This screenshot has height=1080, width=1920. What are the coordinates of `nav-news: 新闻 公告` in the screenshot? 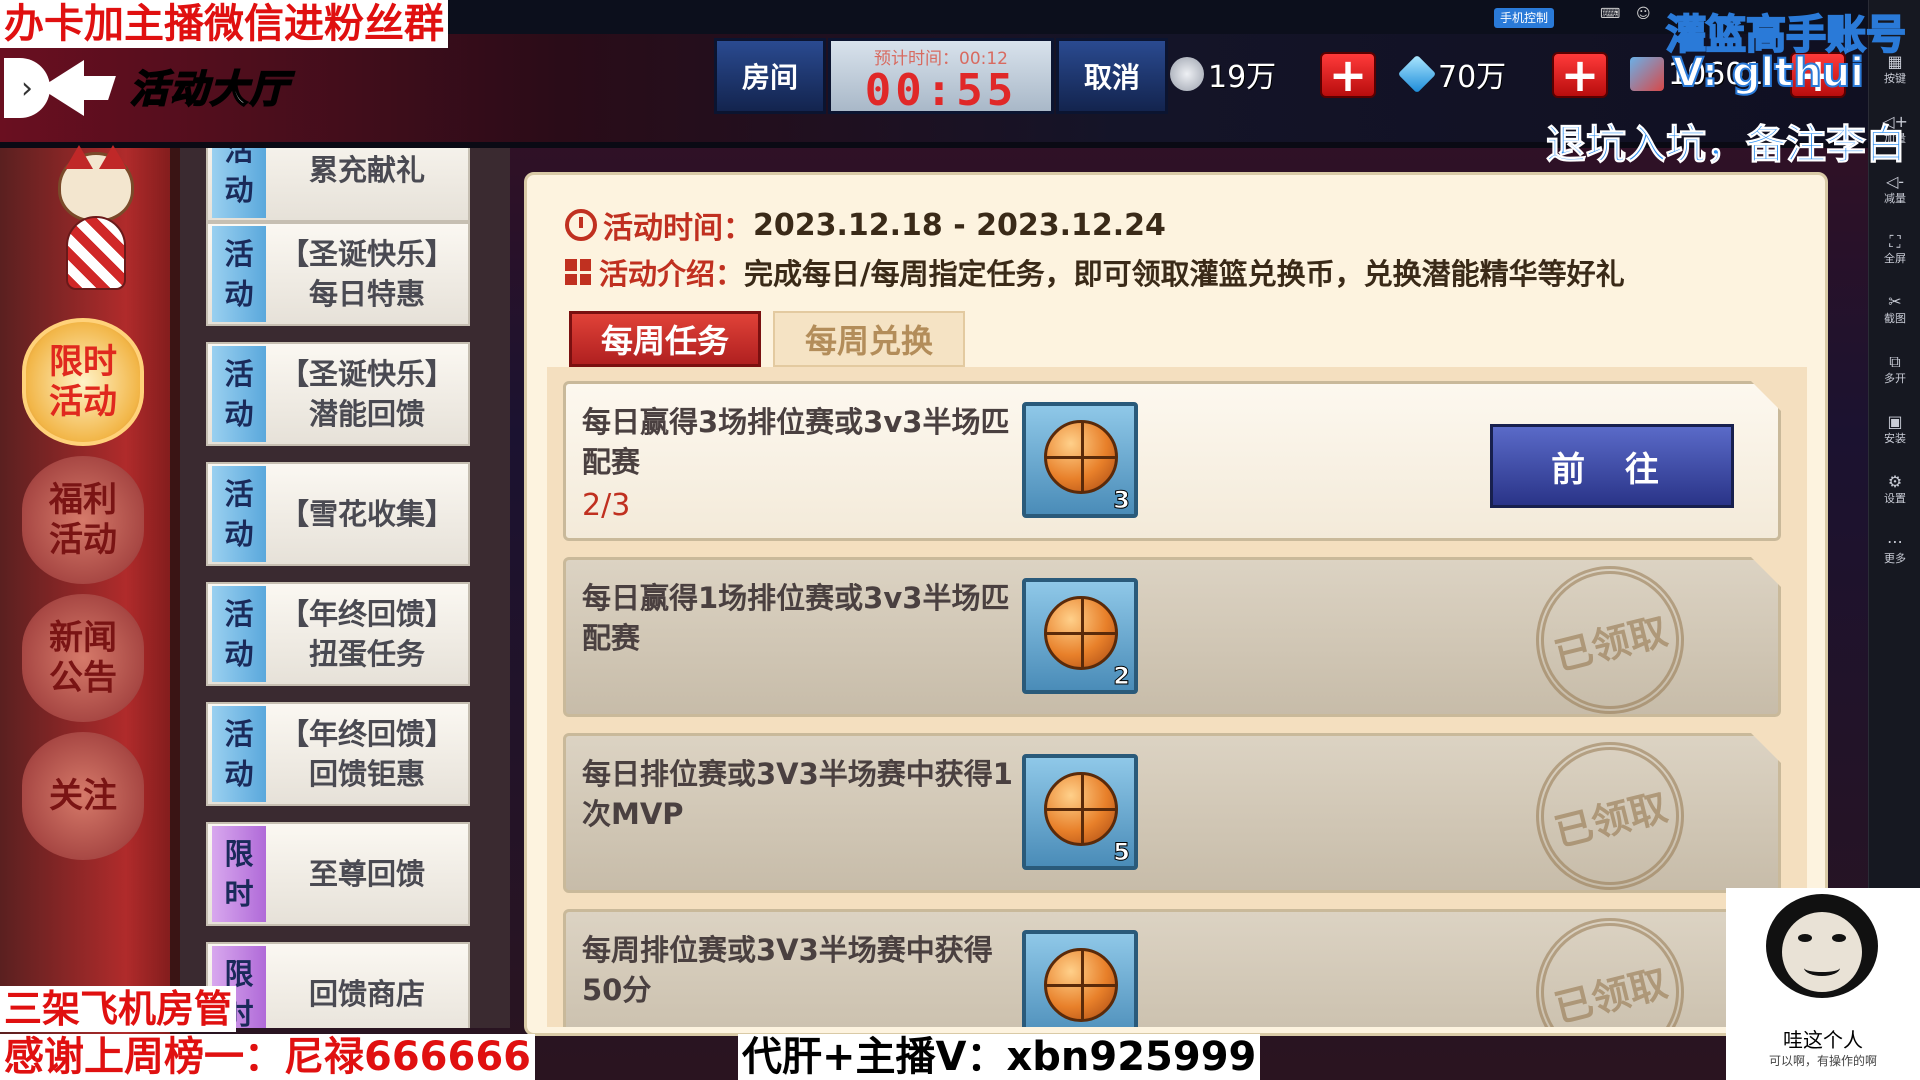 It's located at (83, 658).